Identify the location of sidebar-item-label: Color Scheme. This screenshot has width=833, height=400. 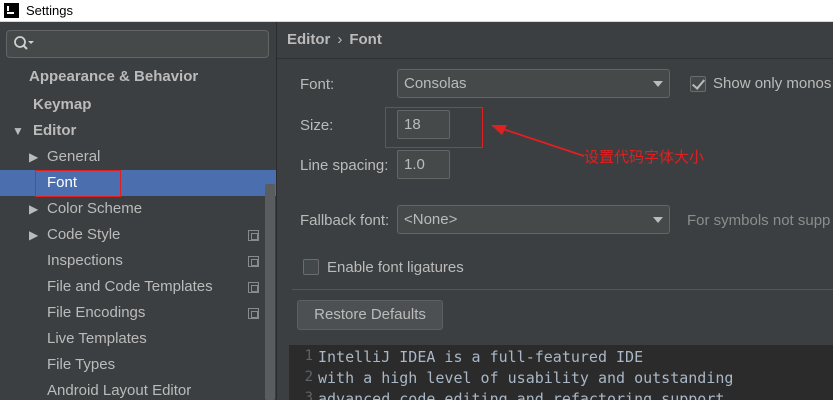
(95, 208).